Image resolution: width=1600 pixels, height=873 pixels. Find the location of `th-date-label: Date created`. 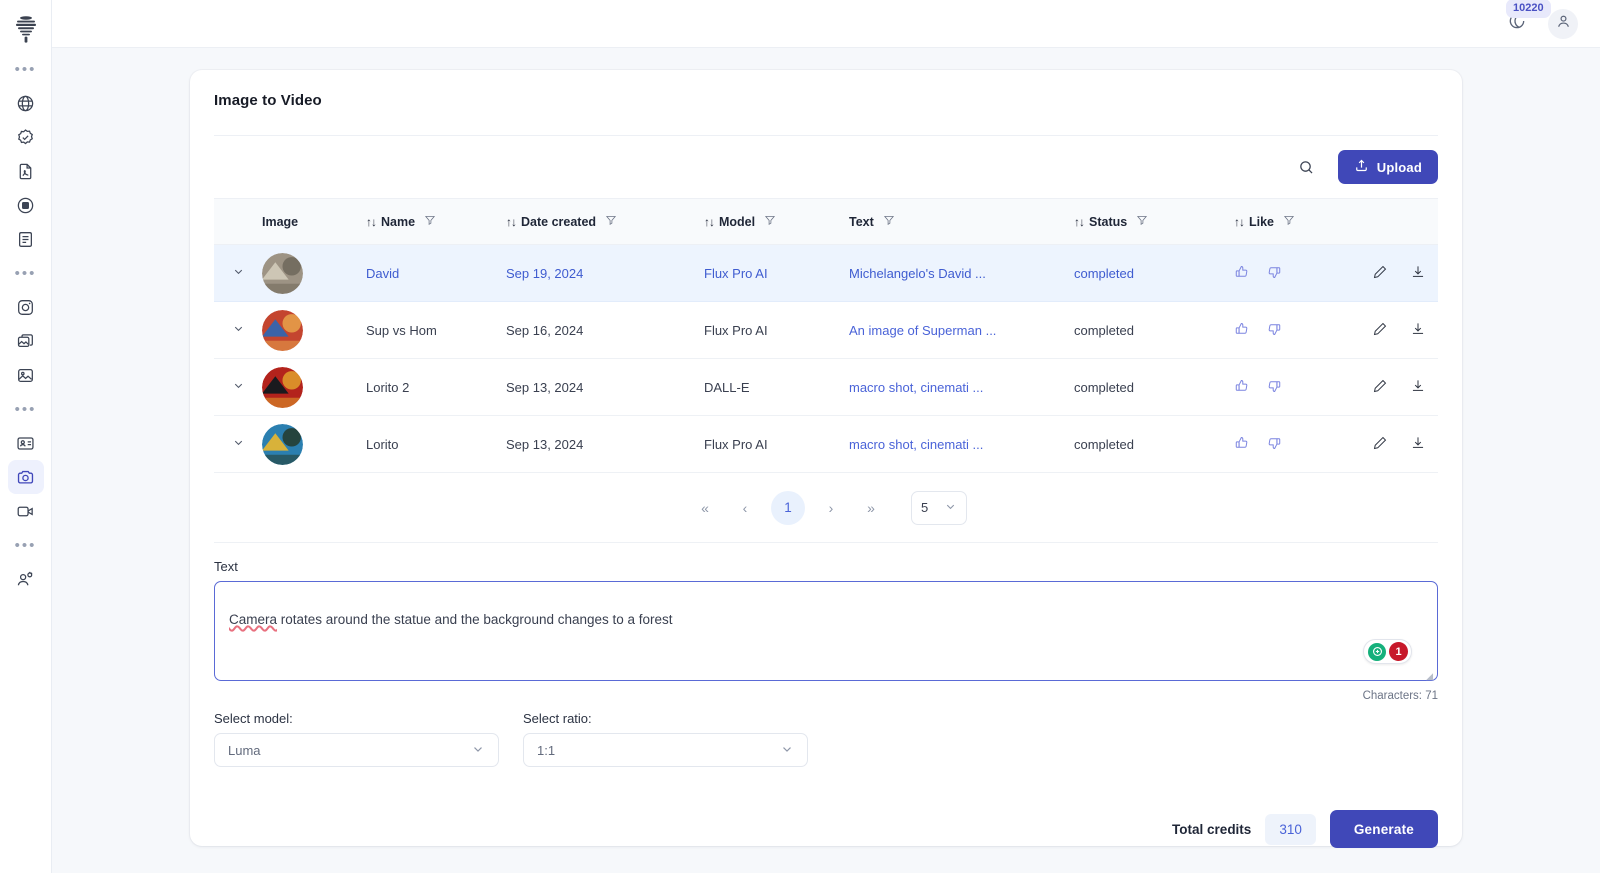

th-date-label: Date created is located at coordinates (559, 221).